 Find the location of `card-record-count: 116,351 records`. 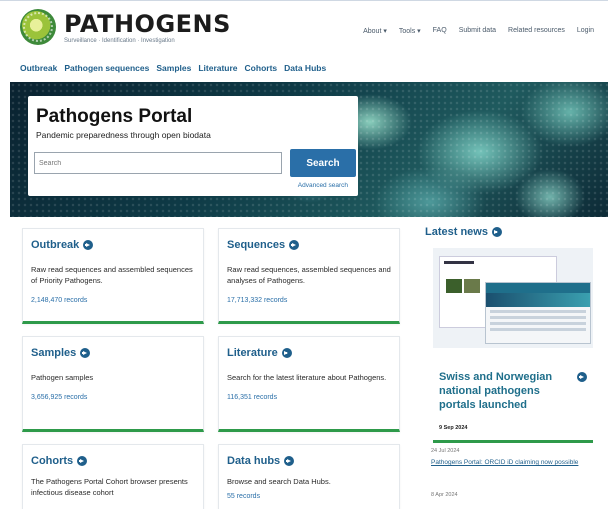

card-record-count: 116,351 records is located at coordinates (309, 397).